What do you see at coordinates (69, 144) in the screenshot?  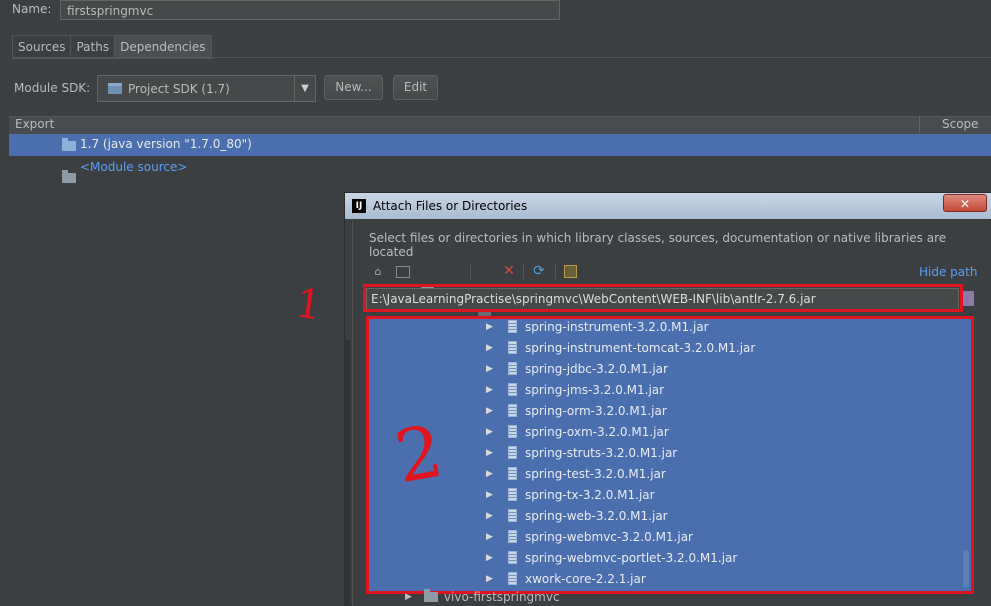 I see `jdk-folder-icon` at bounding box center [69, 144].